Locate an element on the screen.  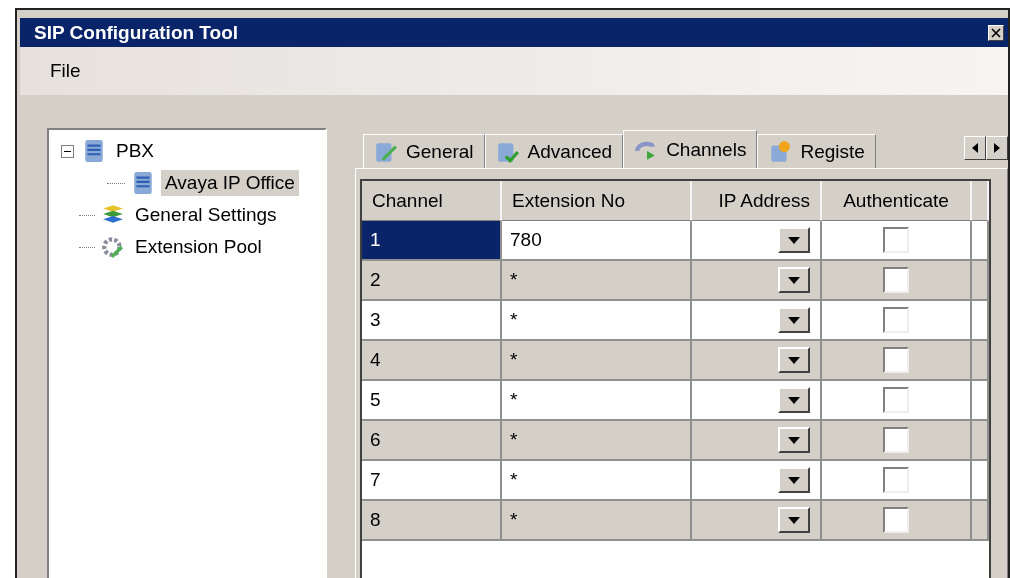
tree-item: Extension Pool is located at coordinates (198, 247).